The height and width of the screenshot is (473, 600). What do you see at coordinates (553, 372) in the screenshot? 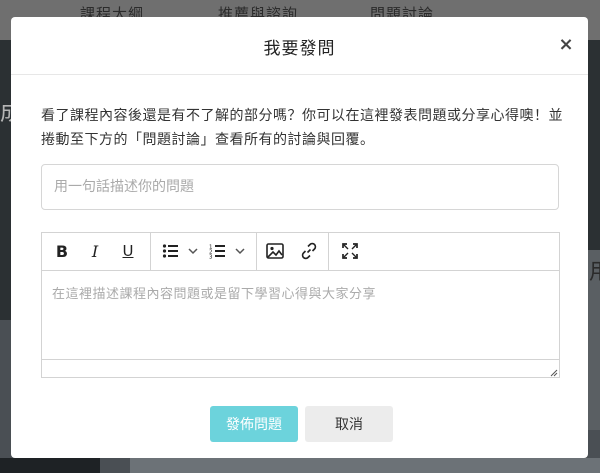
I see `resize-handle-icon` at bounding box center [553, 372].